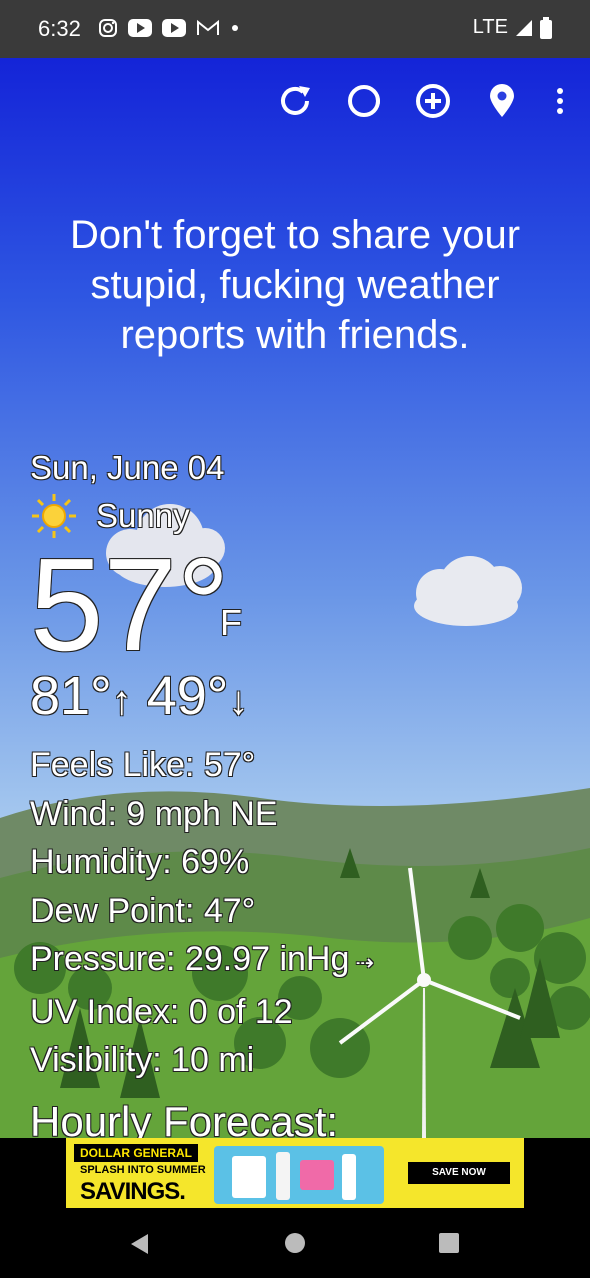 This screenshot has width=590, height=1278. I want to click on instagram-icon, so click(108, 28).